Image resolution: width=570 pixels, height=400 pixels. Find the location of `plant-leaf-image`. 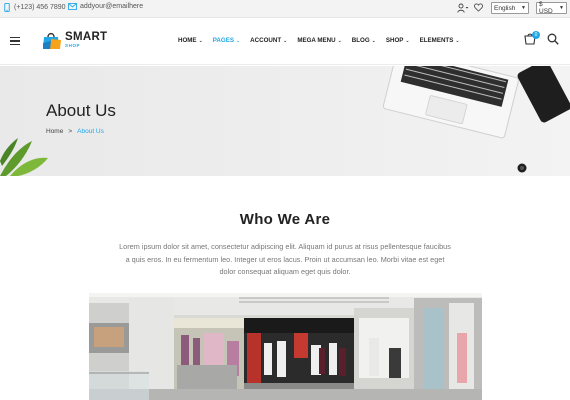

plant-leaf-image is located at coordinates (24, 157).